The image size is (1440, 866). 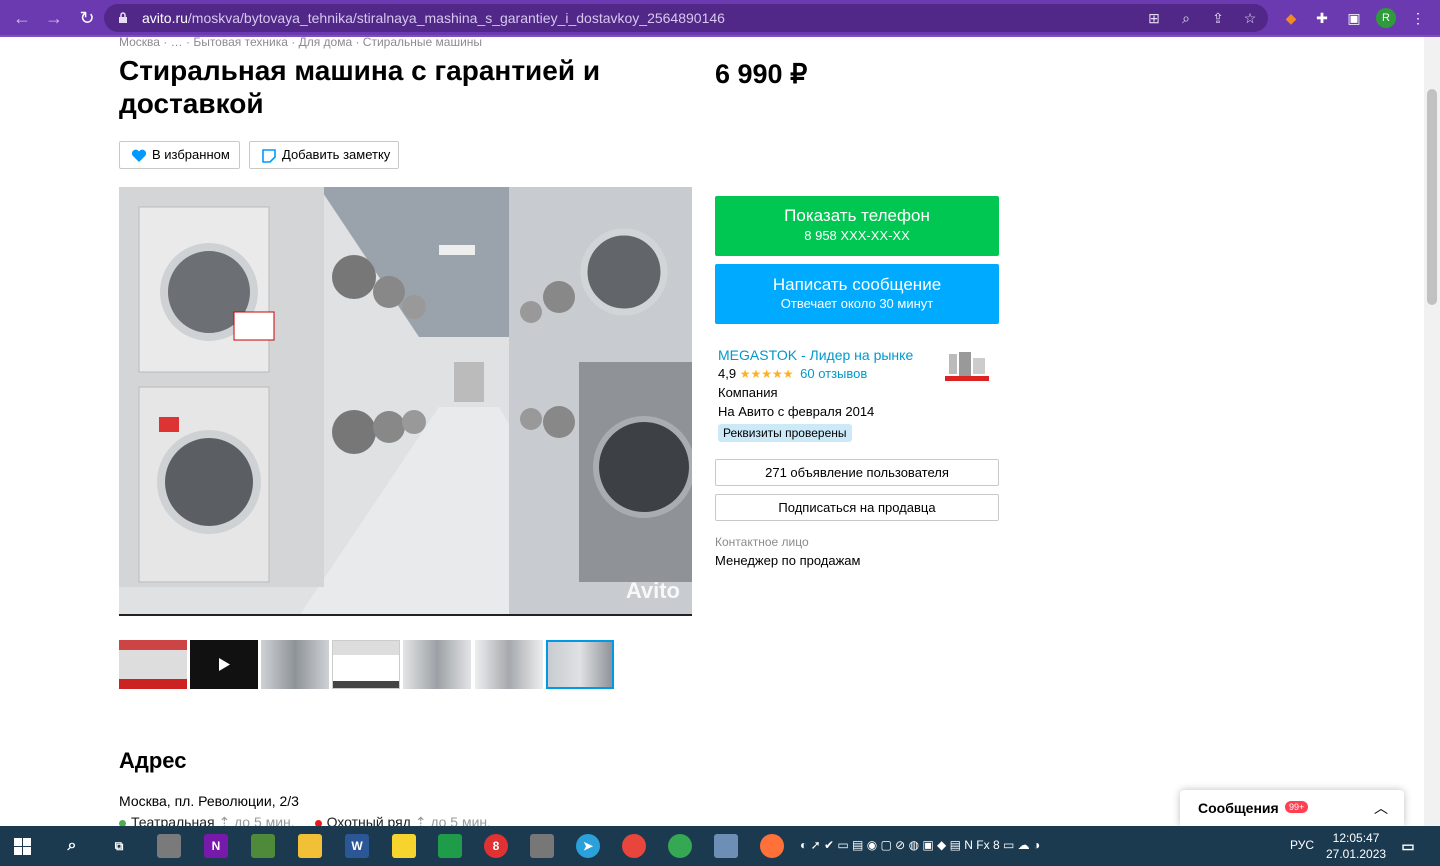 What do you see at coordinates (496, 846) in the screenshot?
I see `app-8-icon: 8` at bounding box center [496, 846].